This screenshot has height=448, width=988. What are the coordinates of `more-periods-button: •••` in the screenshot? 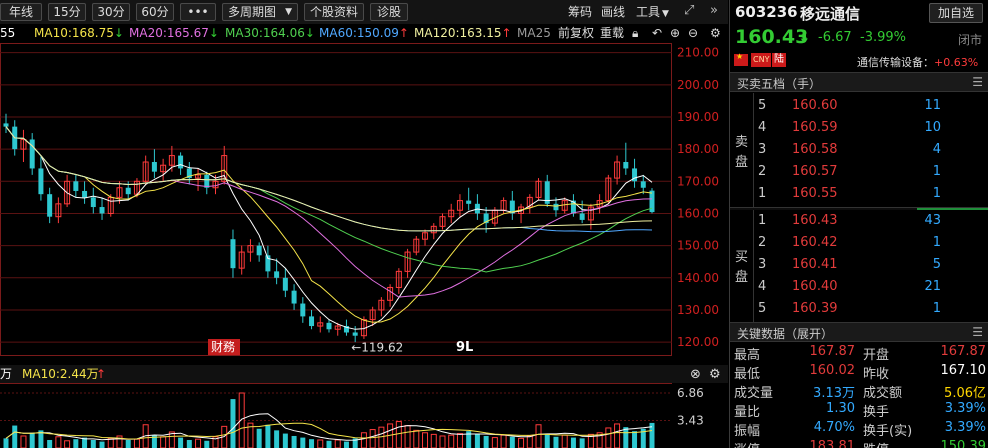 It's located at (198, 12).